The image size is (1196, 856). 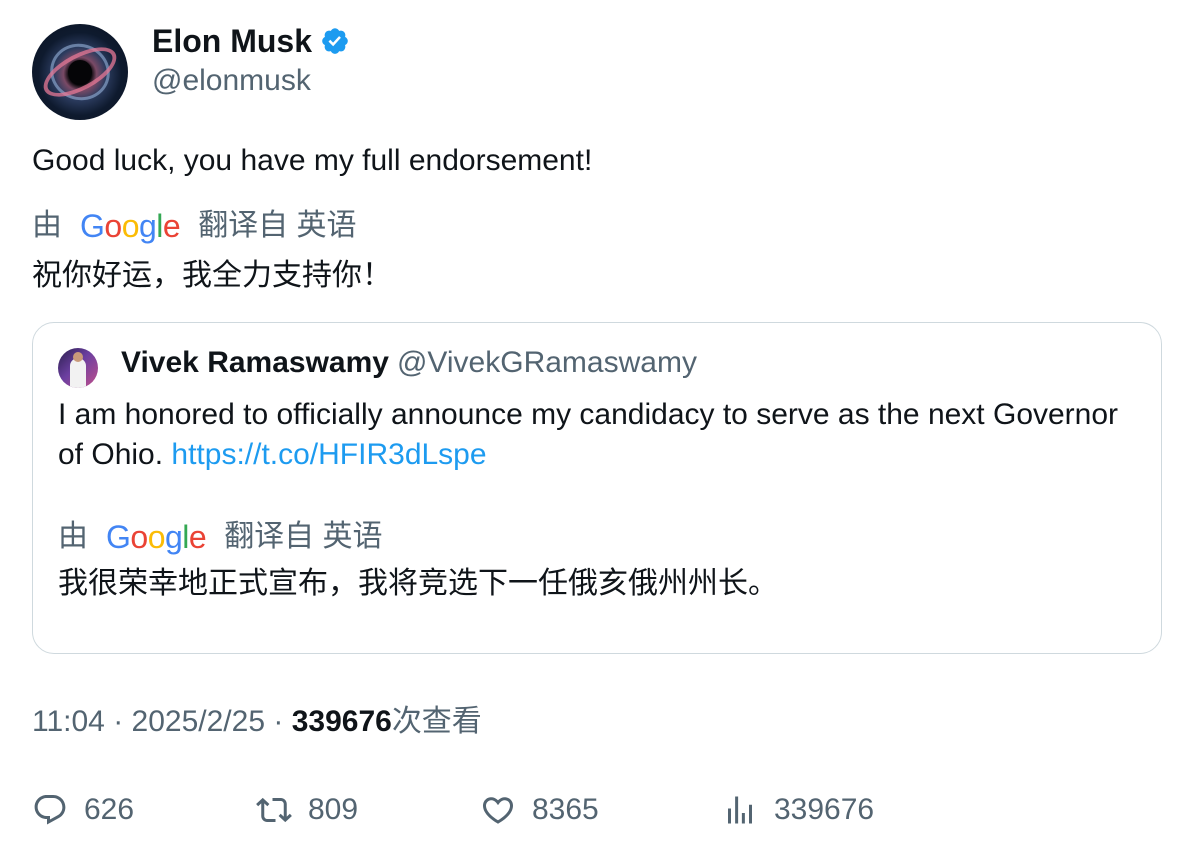 What do you see at coordinates (130, 226) in the screenshot?
I see `google-logo-icon: Google` at bounding box center [130, 226].